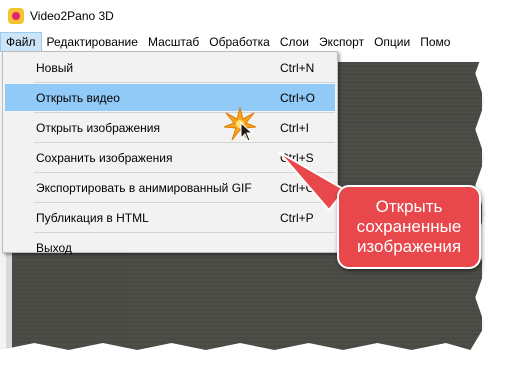 The image size is (508, 380). What do you see at coordinates (173, 42) in the screenshot?
I see `menu-zoom: Масштаб` at bounding box center [173, 42].